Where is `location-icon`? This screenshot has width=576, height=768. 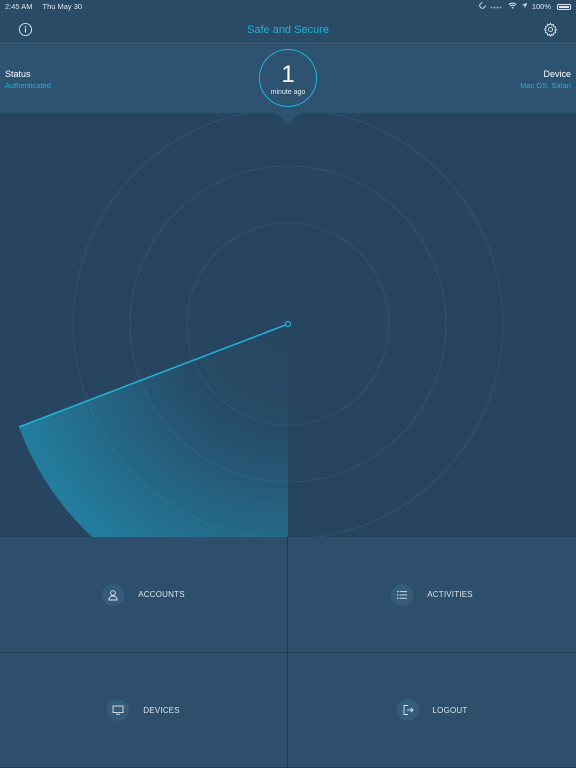 location-icon is located at coordinates (524, 6).